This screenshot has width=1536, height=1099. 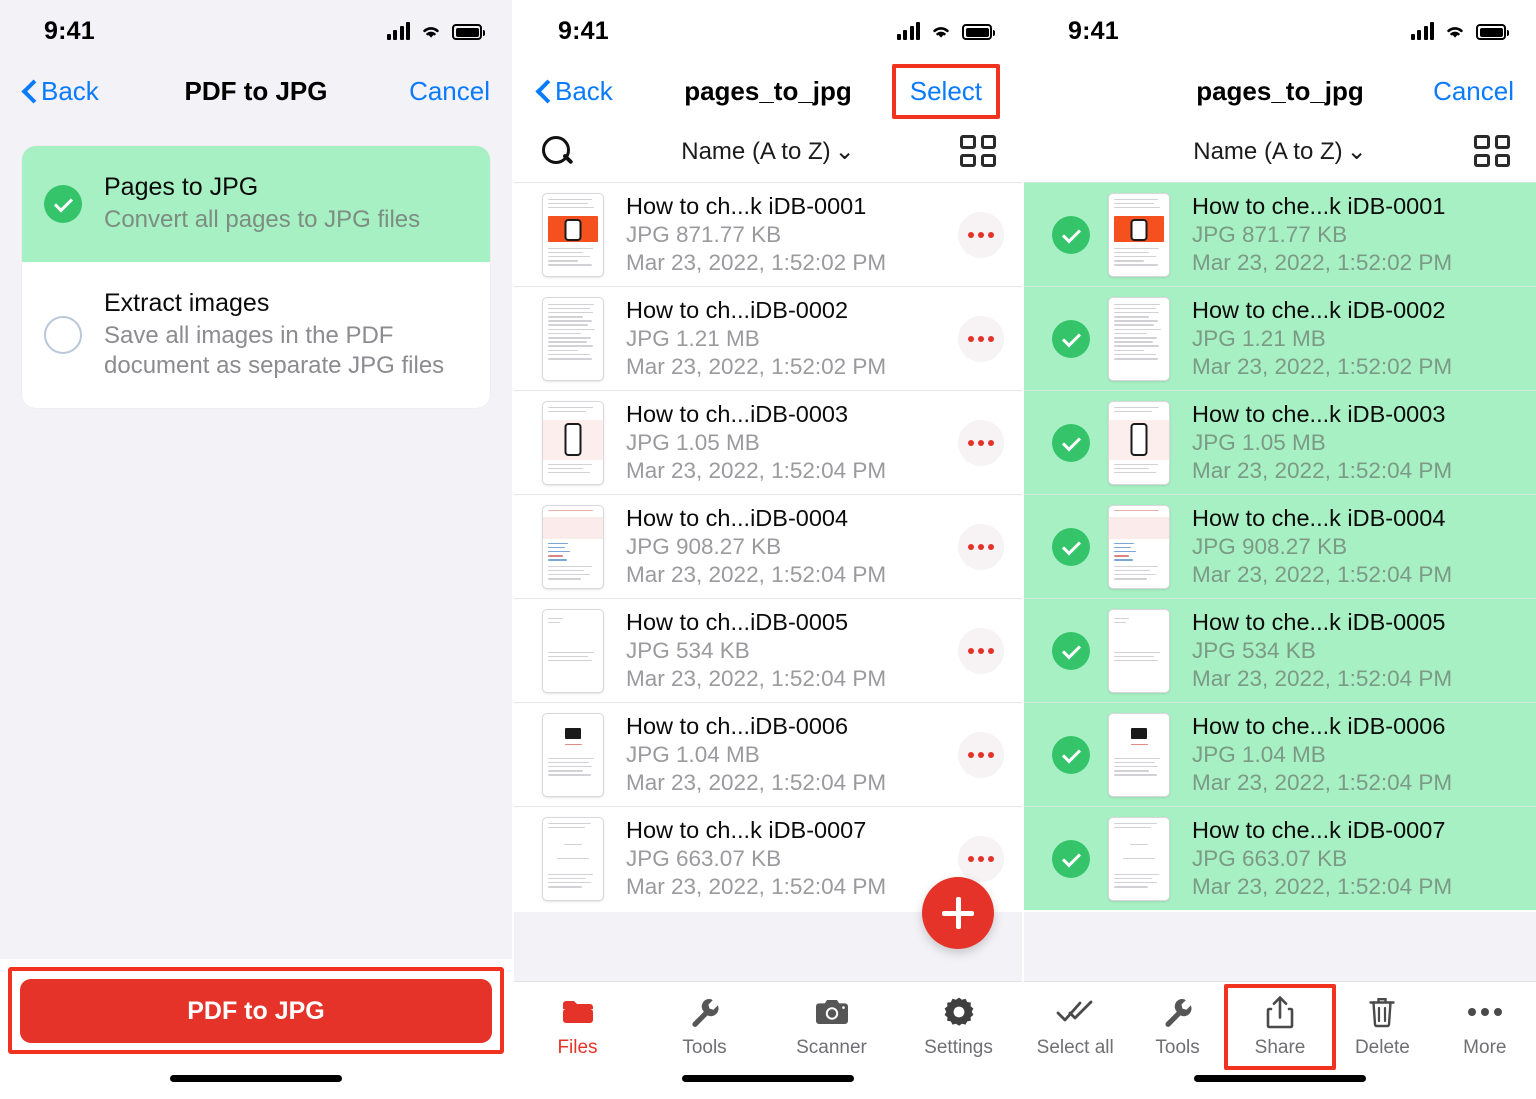 What do you see at coordinates (832, 1012) in the screenshot?
I see `camera-icon` at bounding box center [832, 1012].